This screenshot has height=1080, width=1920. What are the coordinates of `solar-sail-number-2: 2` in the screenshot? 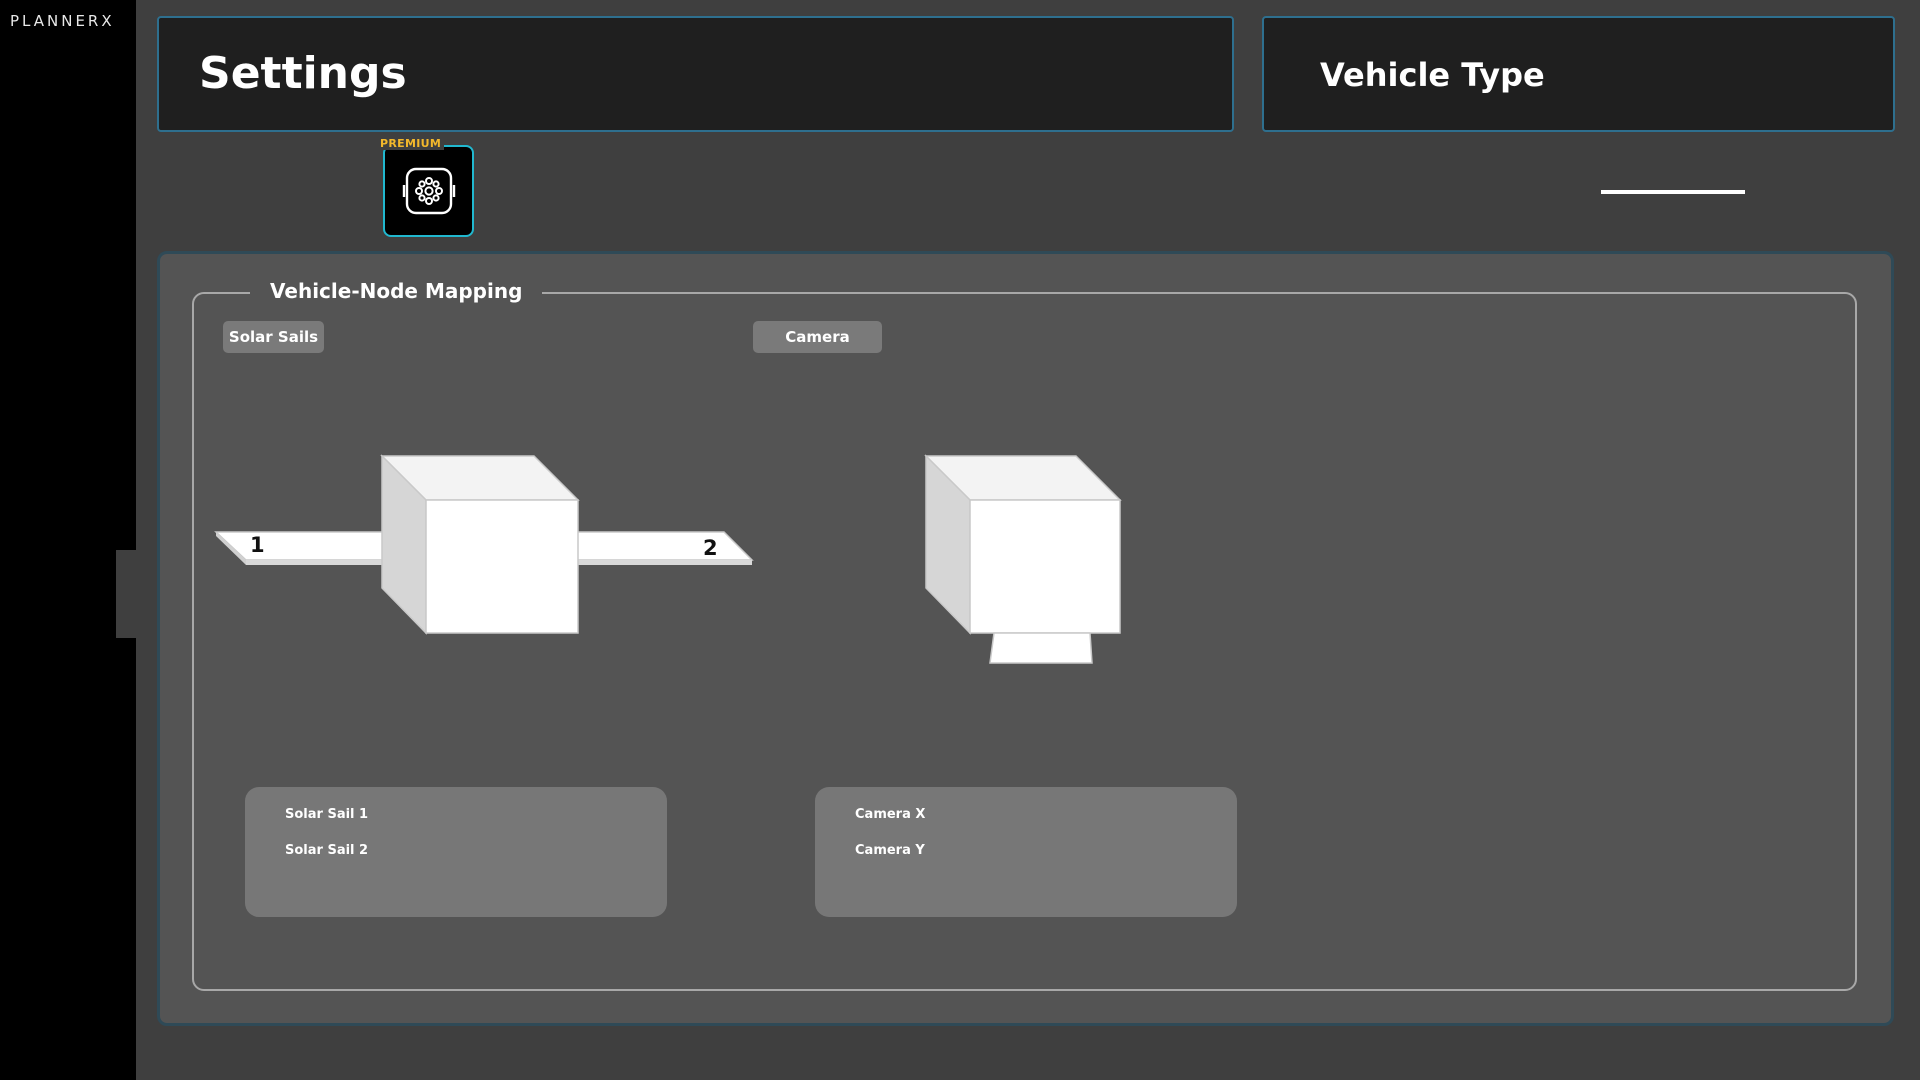 It's located at (710, 548).